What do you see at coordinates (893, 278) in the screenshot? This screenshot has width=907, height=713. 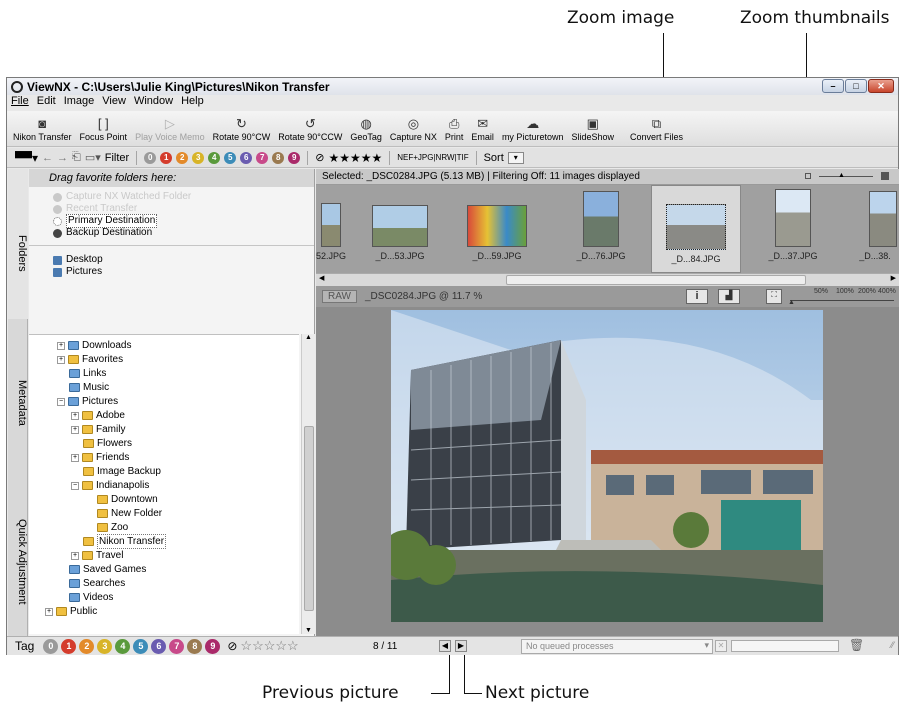 I see `scroll-right-arrow: ▶` at bounding box center [893, 278].